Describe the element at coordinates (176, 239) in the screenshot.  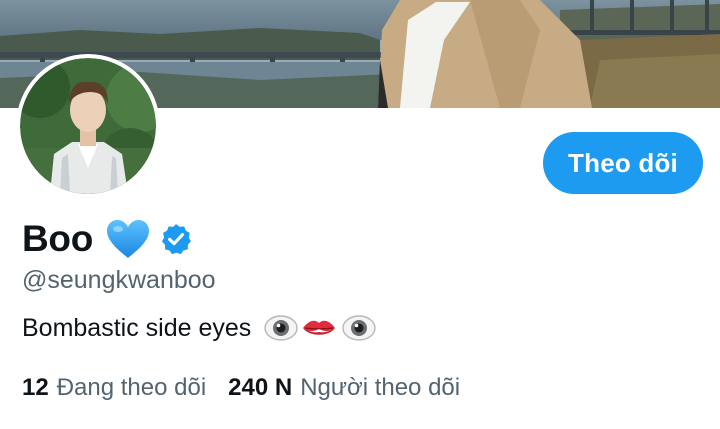
I see `verified-badge-icon` at that location.